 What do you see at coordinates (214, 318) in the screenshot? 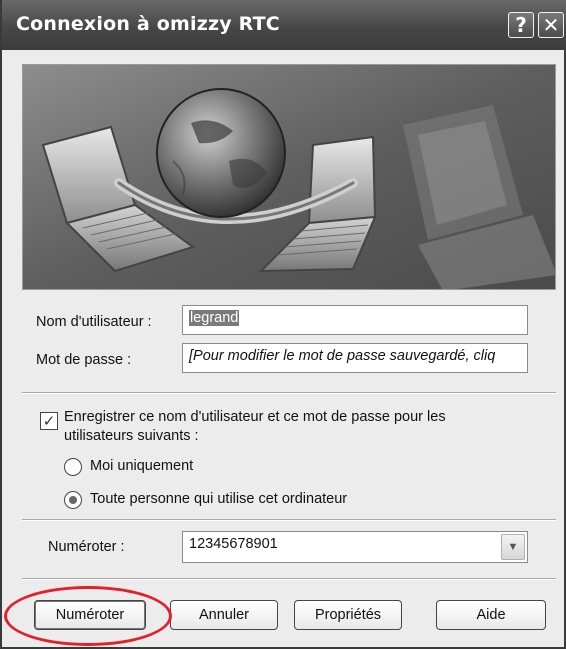
I see `username-value: legrand` at bounding box center [214, 318].